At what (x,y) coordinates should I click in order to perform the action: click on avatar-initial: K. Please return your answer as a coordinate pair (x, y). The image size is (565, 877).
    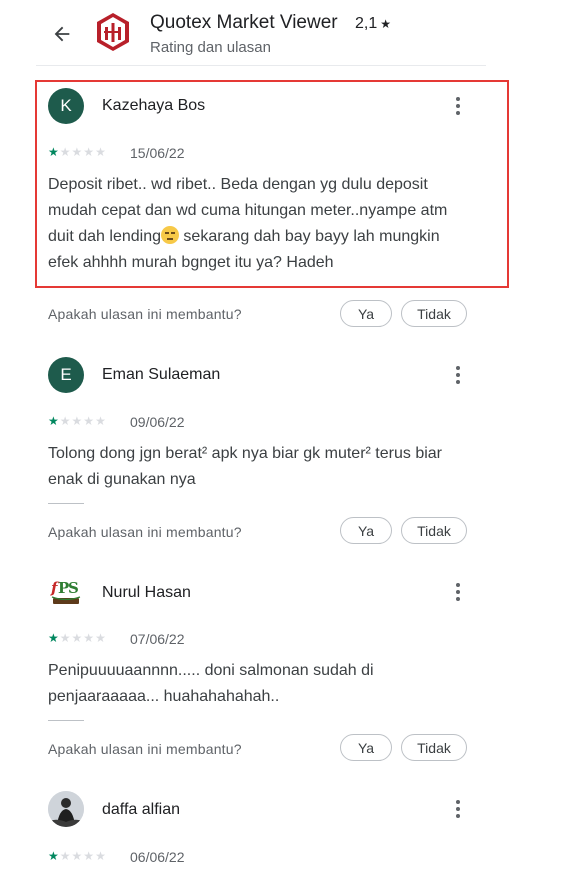
    Looking at the image, I should click on (66, 105).